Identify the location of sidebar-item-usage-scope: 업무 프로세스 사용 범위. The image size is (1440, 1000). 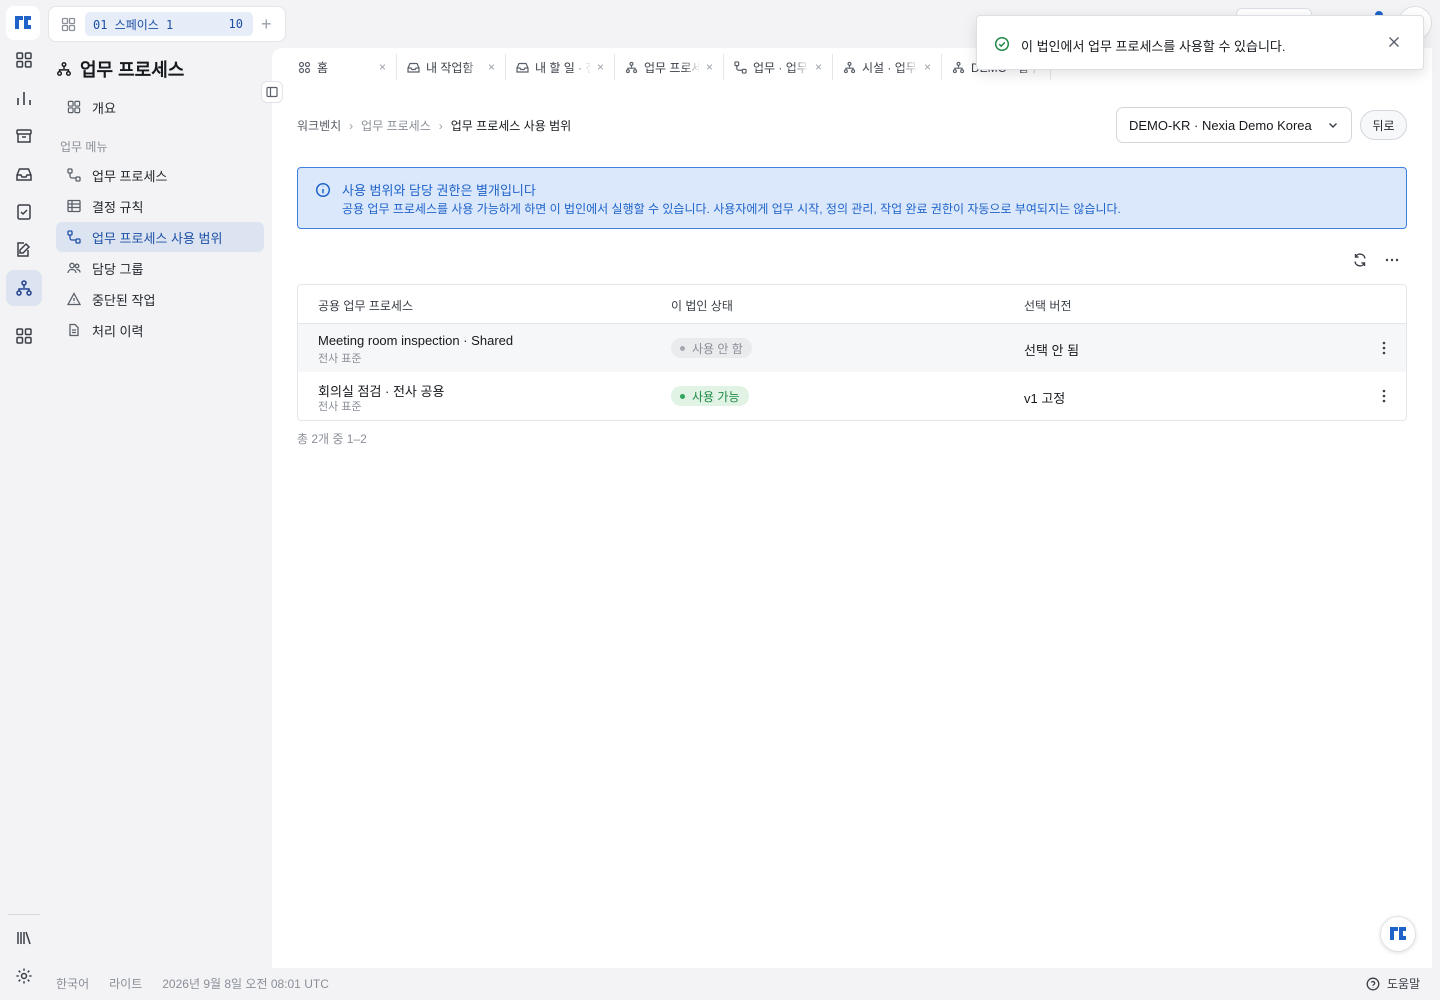
(160, 237).